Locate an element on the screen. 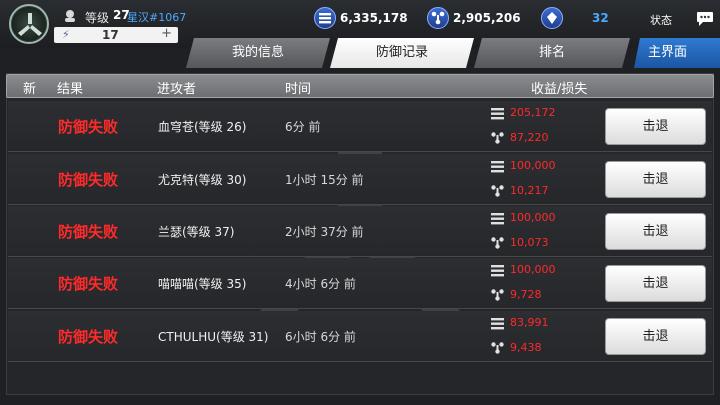 This screenshot has width=720, height=405. tab-my-info: 我的信息 is located at coordinates (258, 53).